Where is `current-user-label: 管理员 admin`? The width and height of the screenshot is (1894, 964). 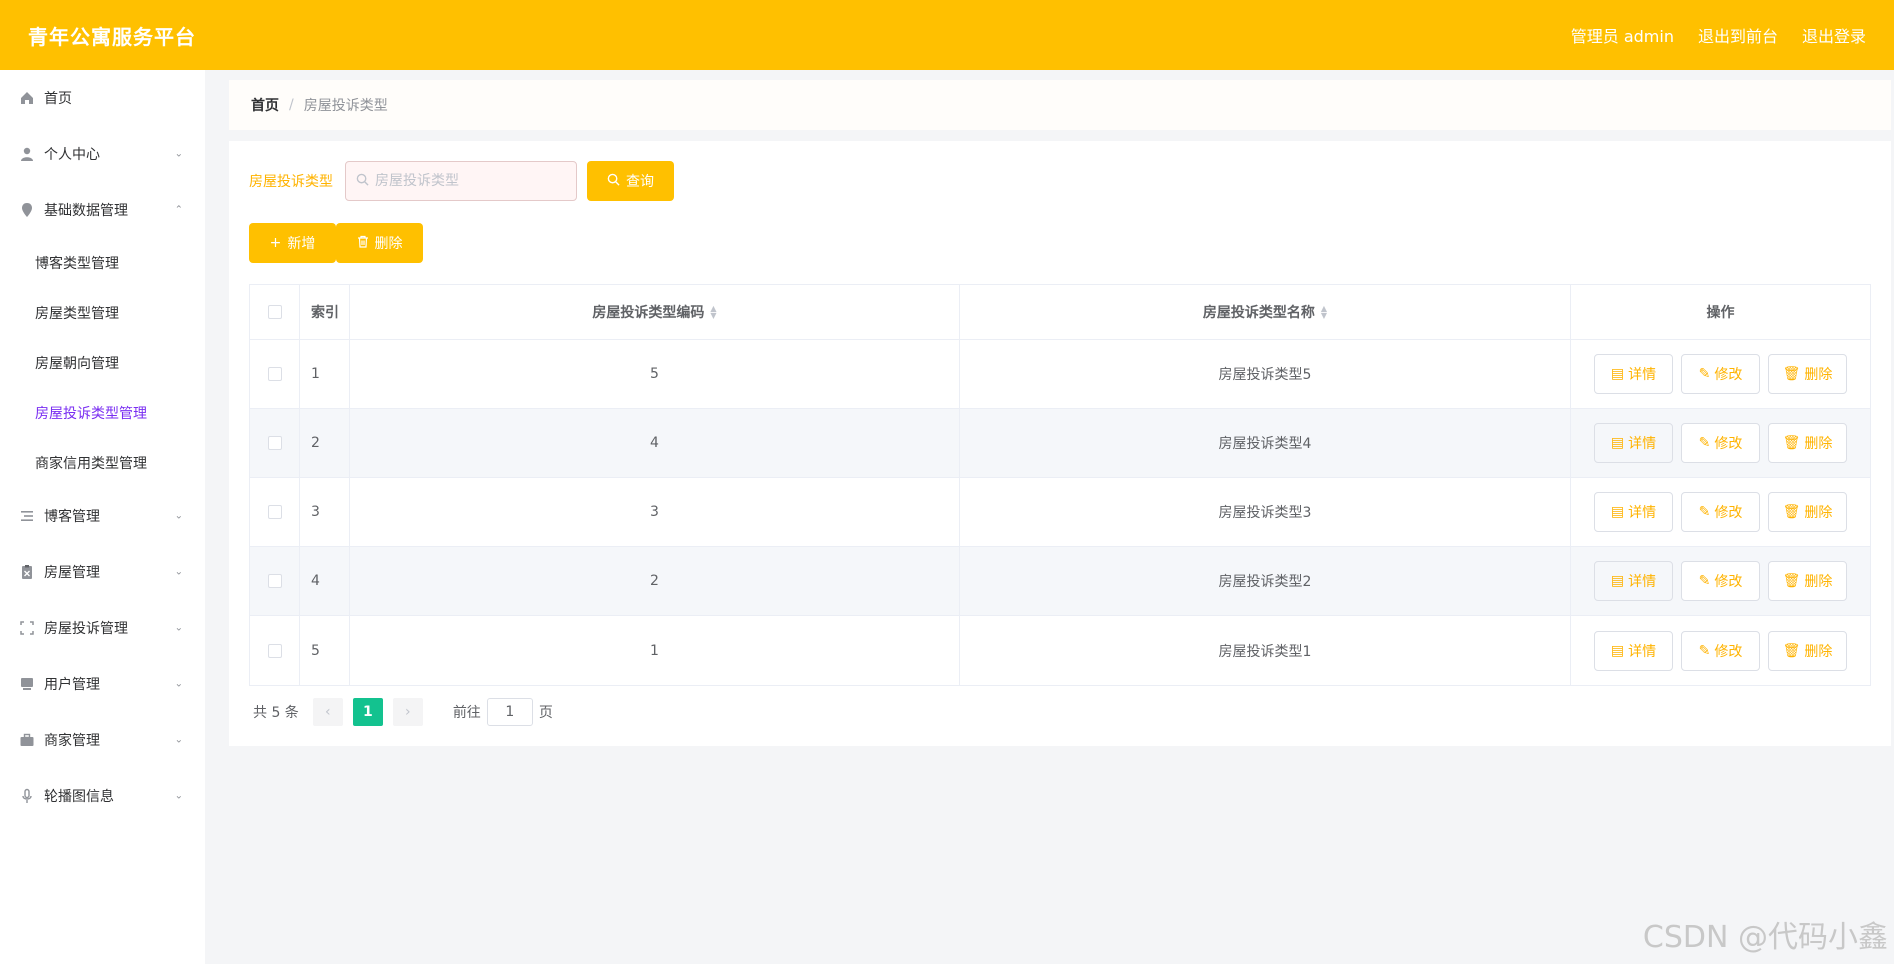 current-user-label: 管理员 admin is located at coordinates (1622, 36).